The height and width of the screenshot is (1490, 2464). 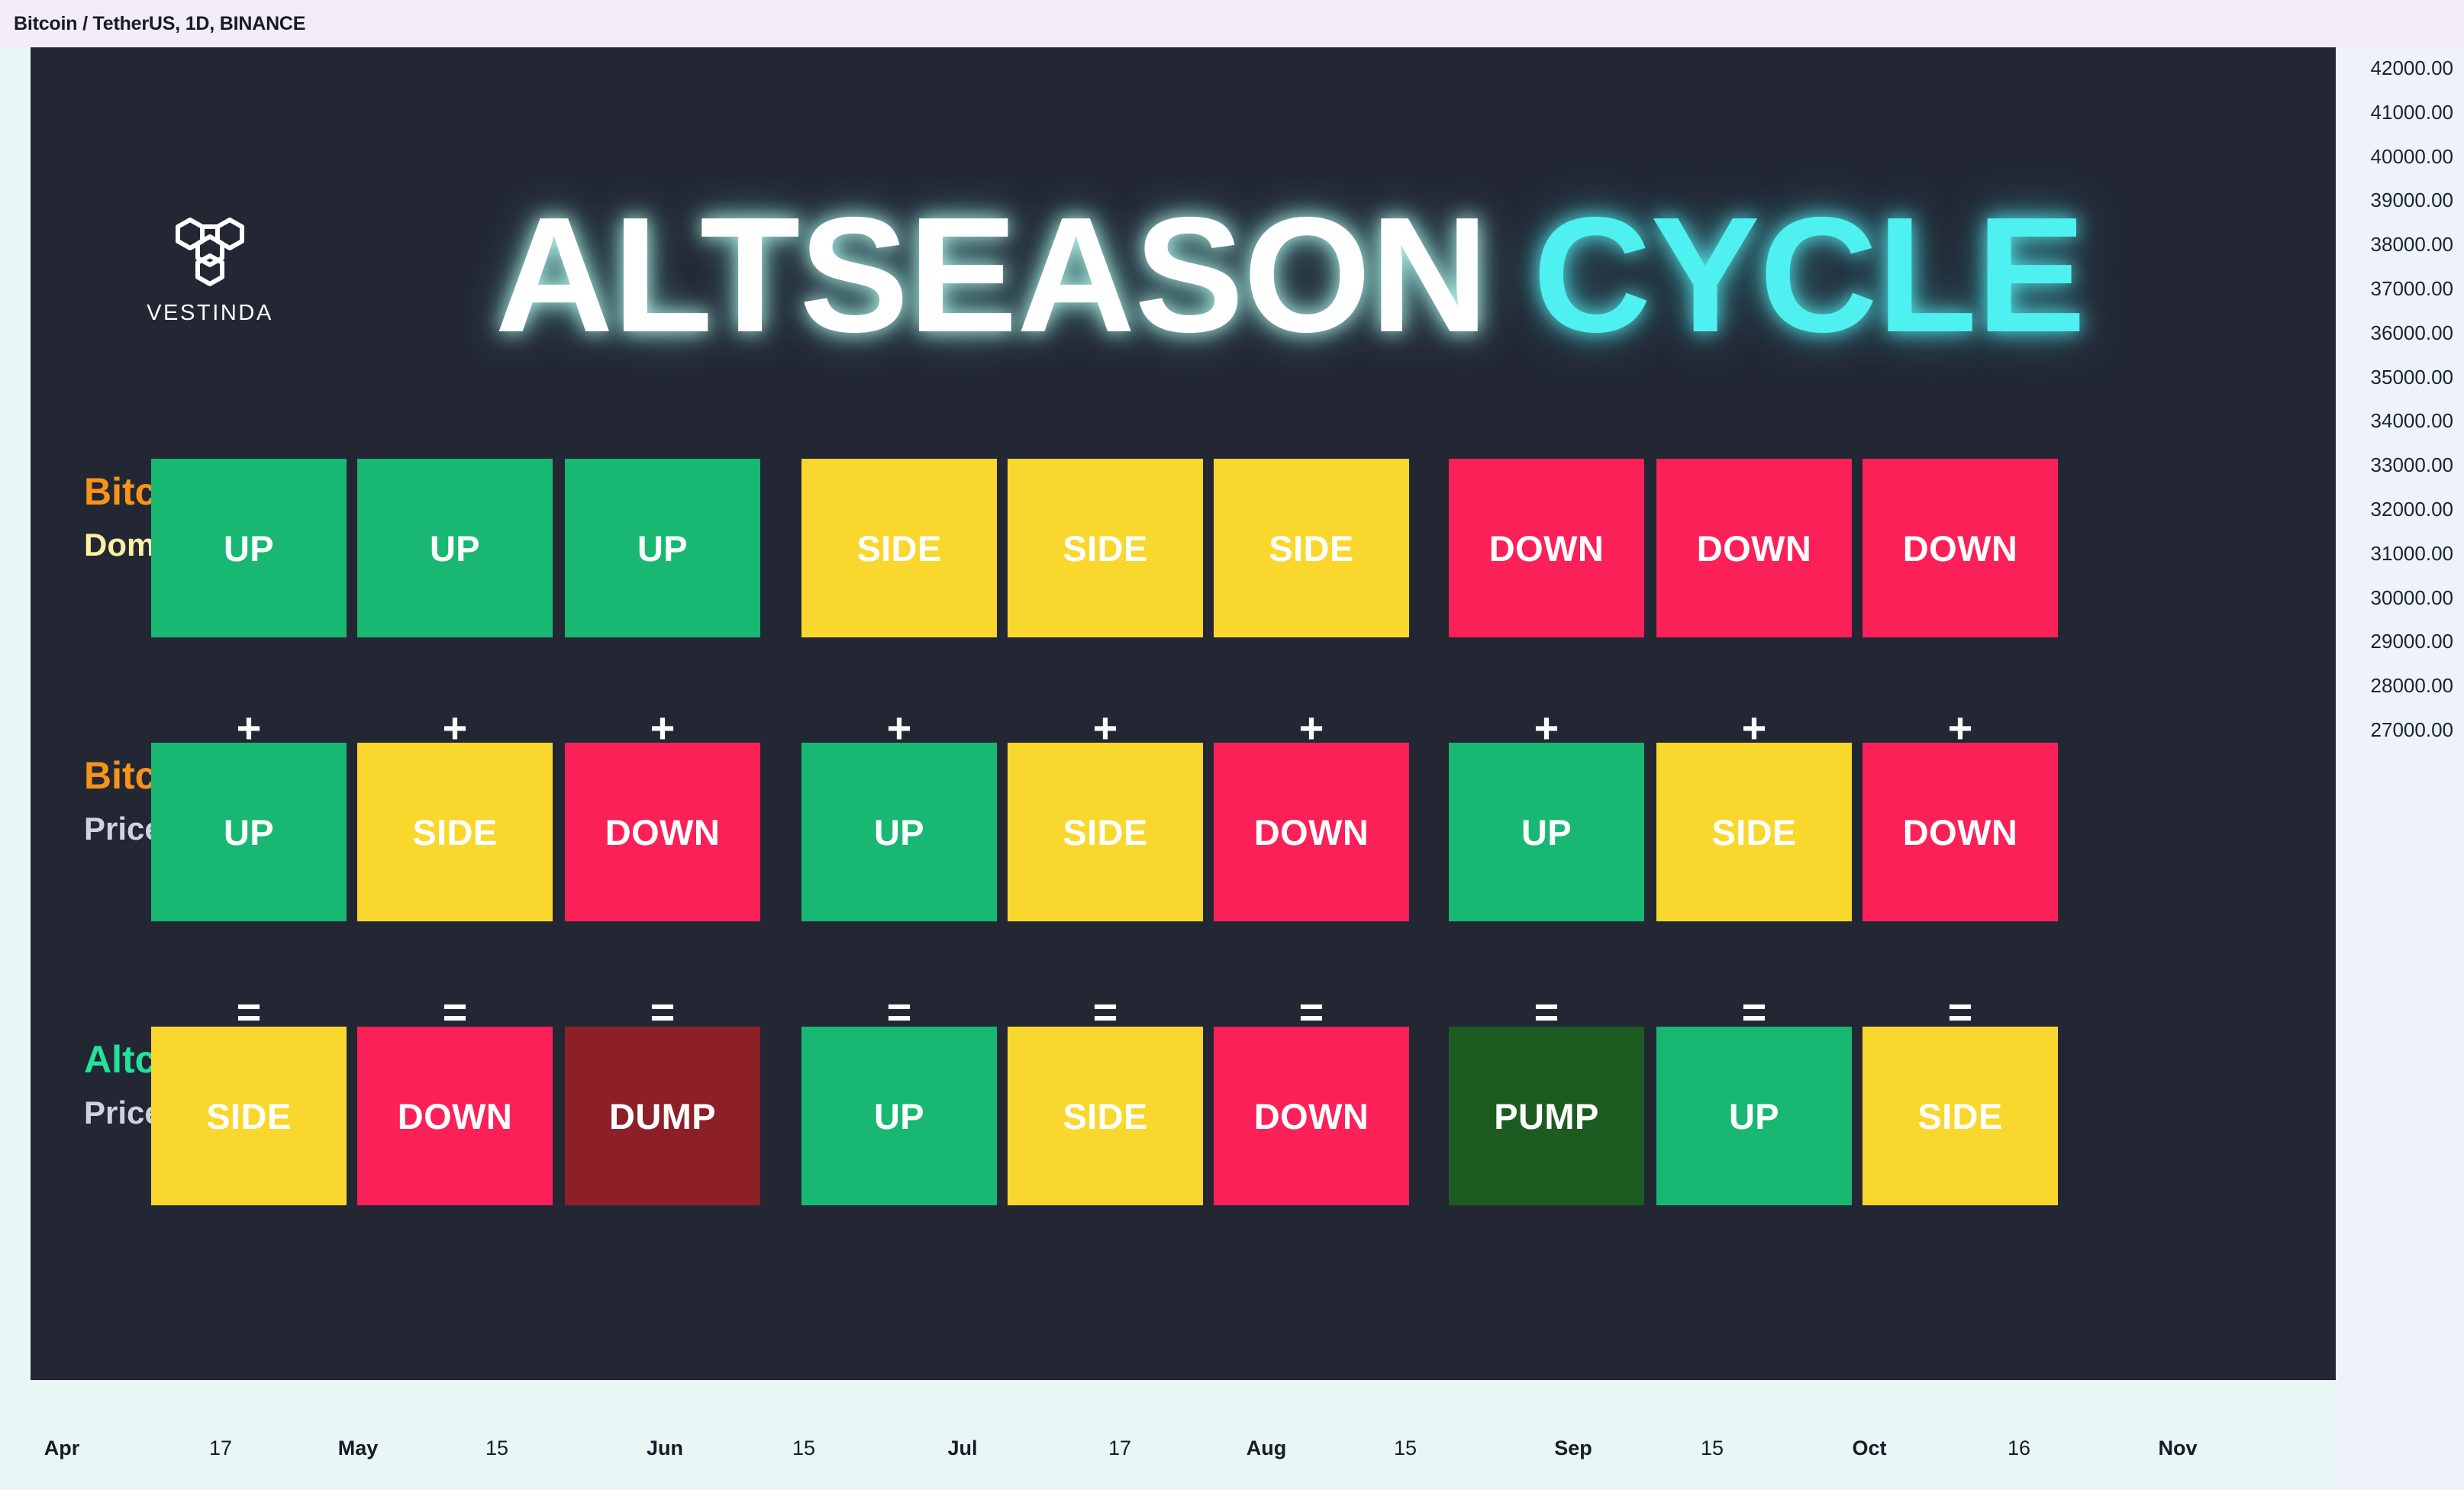 What do you see at coordinates (358, 1448) in the screenshot?
I see `time-axis-tick: May` at bounding box center [358, 1448].